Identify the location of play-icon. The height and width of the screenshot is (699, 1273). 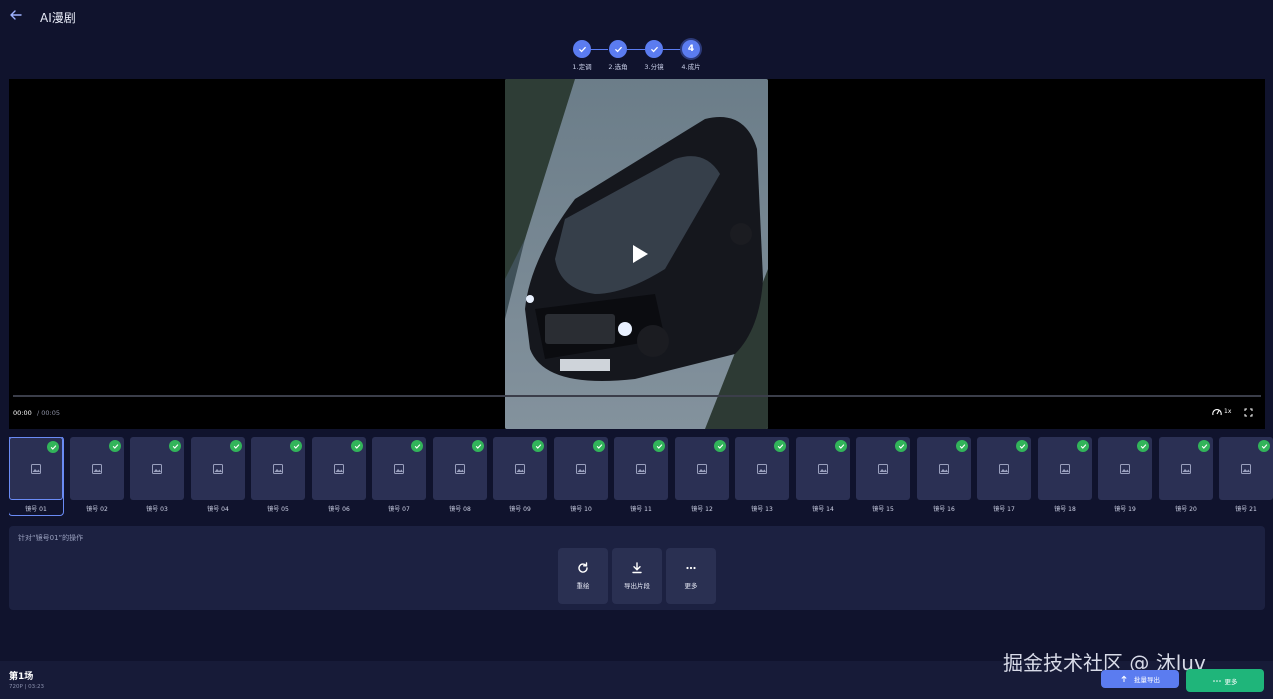
(640, 254).